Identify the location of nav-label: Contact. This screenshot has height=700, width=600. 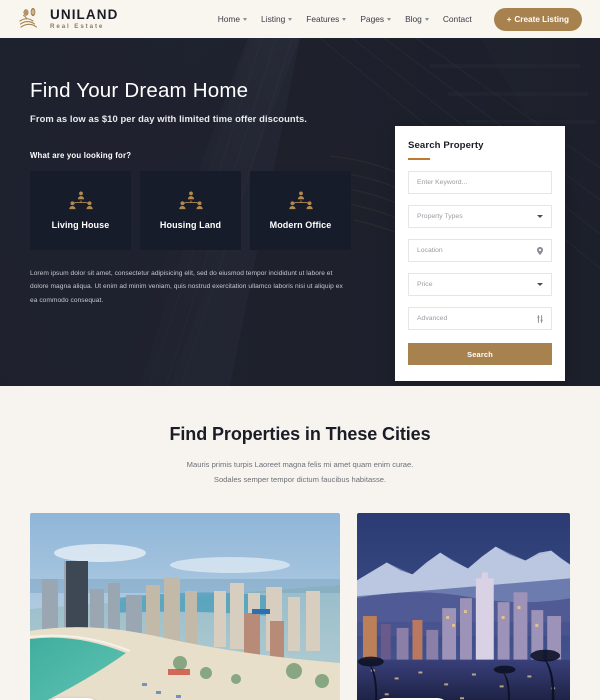
(457, 19).